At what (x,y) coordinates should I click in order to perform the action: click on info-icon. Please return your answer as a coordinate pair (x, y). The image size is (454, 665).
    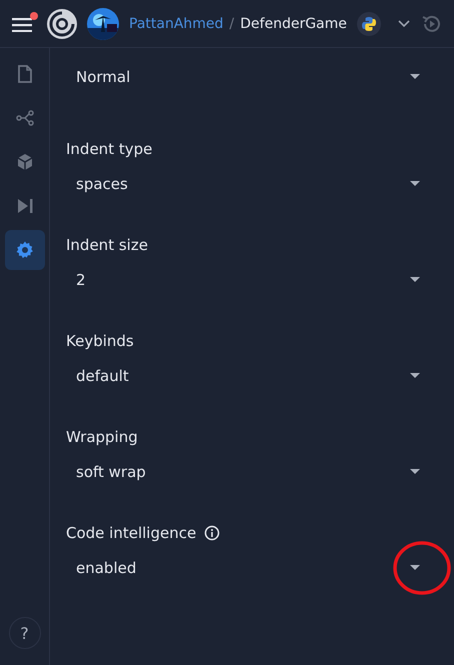
    Looking at the image, I should click on (212, 533).